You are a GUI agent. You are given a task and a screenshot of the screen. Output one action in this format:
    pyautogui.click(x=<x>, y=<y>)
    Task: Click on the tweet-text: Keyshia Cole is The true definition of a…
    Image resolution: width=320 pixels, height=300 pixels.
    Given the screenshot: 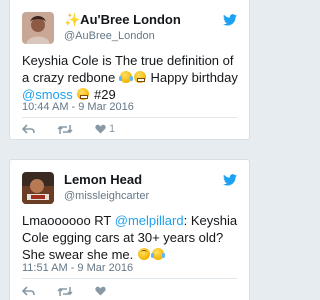 What is the action you would take?
    pyautogui.click(x=130, y=77)
    